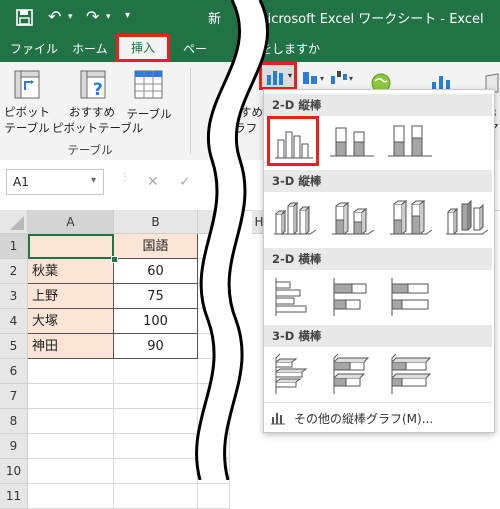  I want to click on column-chart-small-icon, so click(278, 419).